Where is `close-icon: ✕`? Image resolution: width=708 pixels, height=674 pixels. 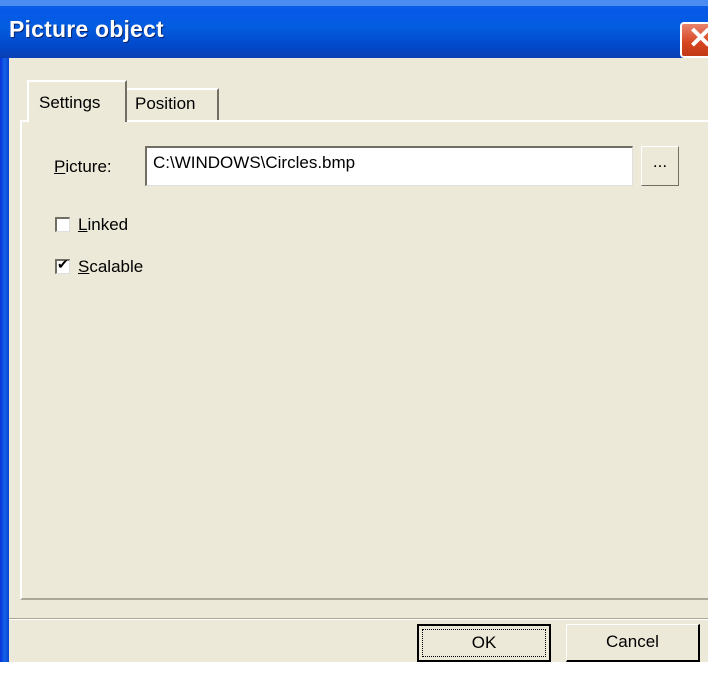 close-icon: ✕ is located at coordinates (698, 38).